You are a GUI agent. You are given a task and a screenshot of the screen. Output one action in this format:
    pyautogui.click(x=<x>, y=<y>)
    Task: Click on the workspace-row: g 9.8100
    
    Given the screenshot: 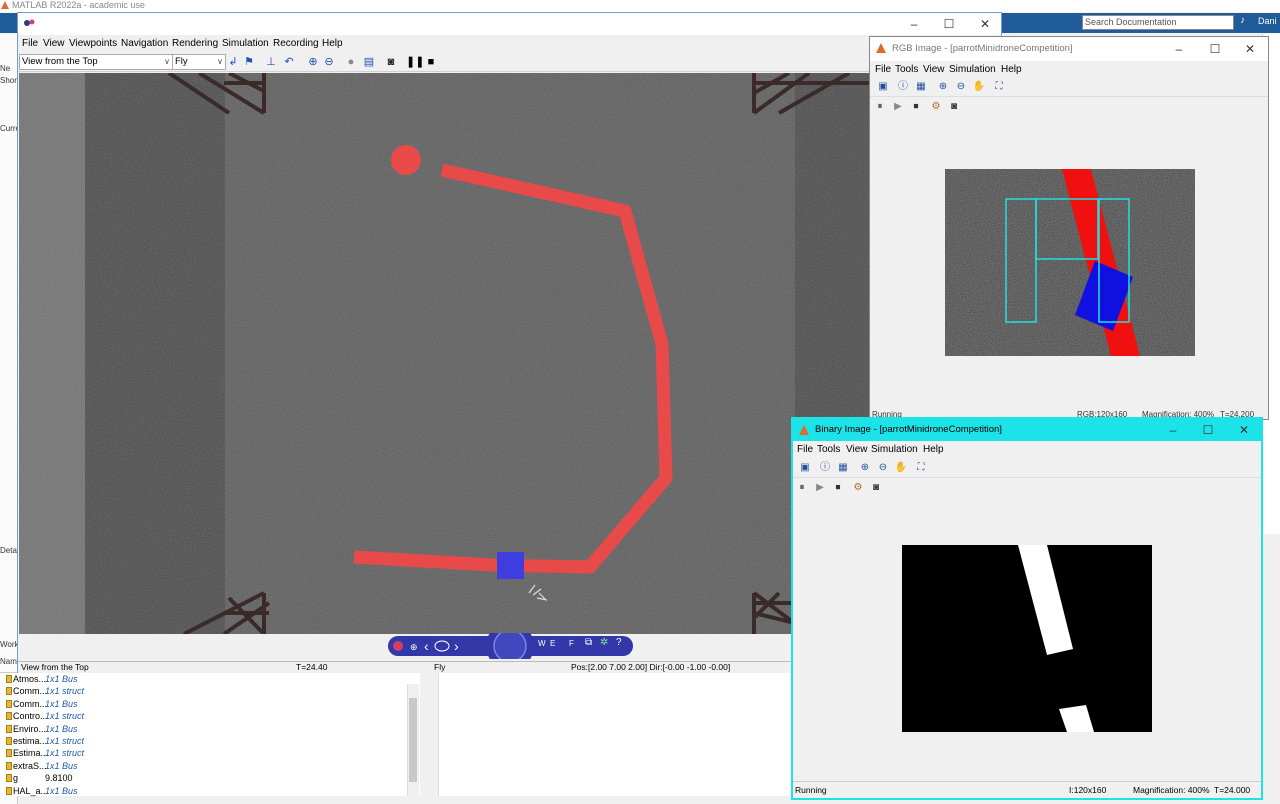 What is the action you would take?
    pyautogui.click(x=211, y=778)
    